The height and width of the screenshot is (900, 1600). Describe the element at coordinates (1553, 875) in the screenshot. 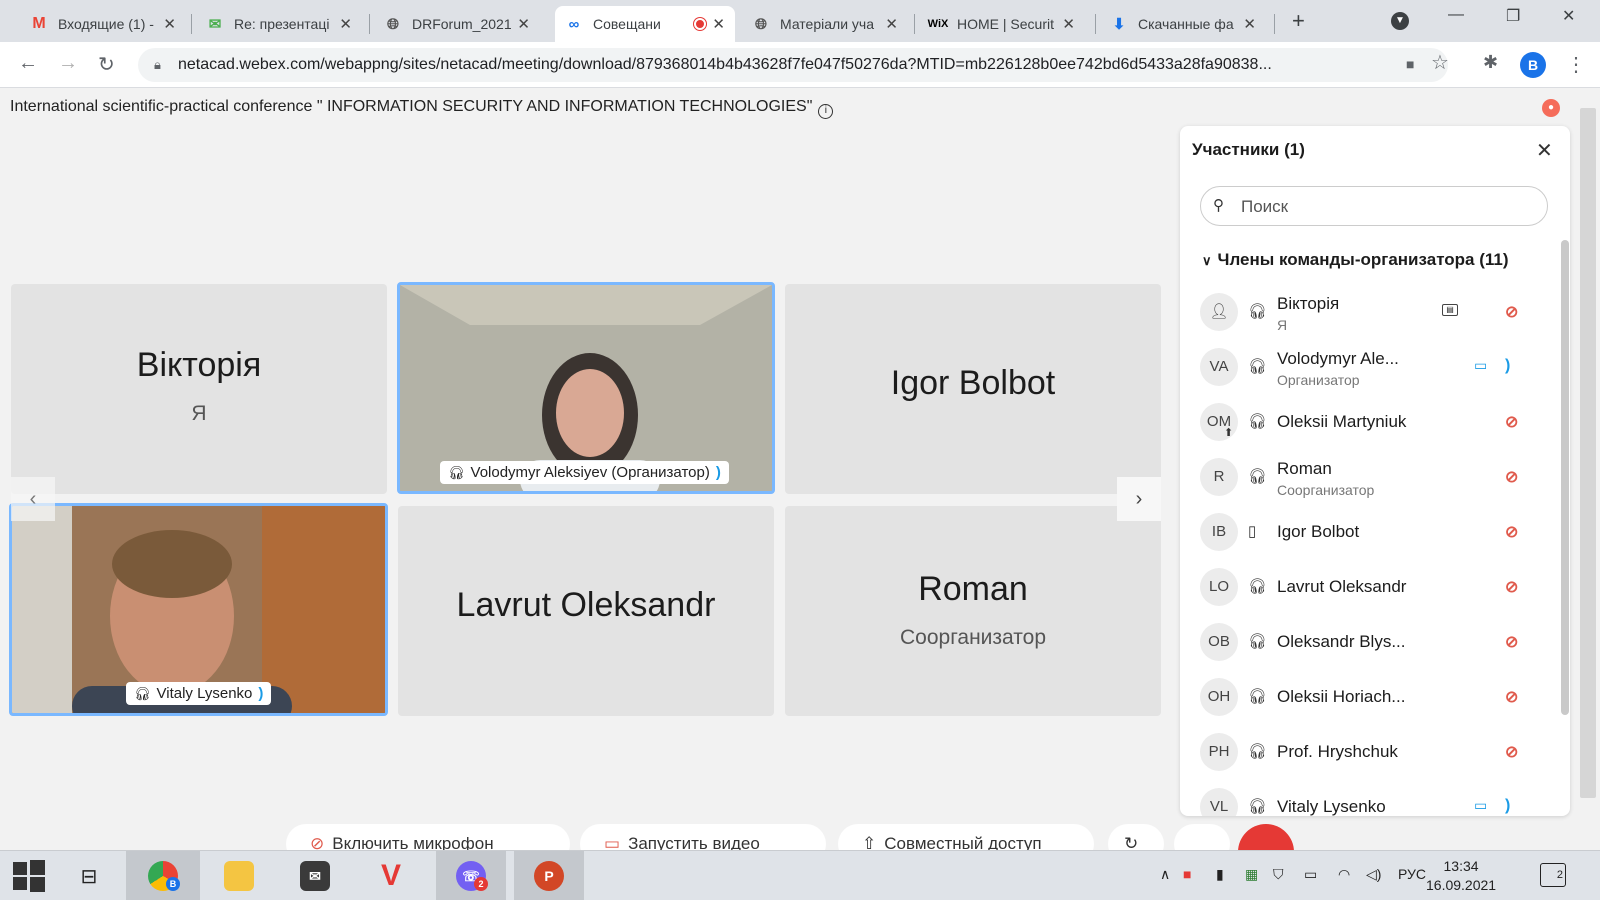

I see `notifications-icon: 2` at that location.